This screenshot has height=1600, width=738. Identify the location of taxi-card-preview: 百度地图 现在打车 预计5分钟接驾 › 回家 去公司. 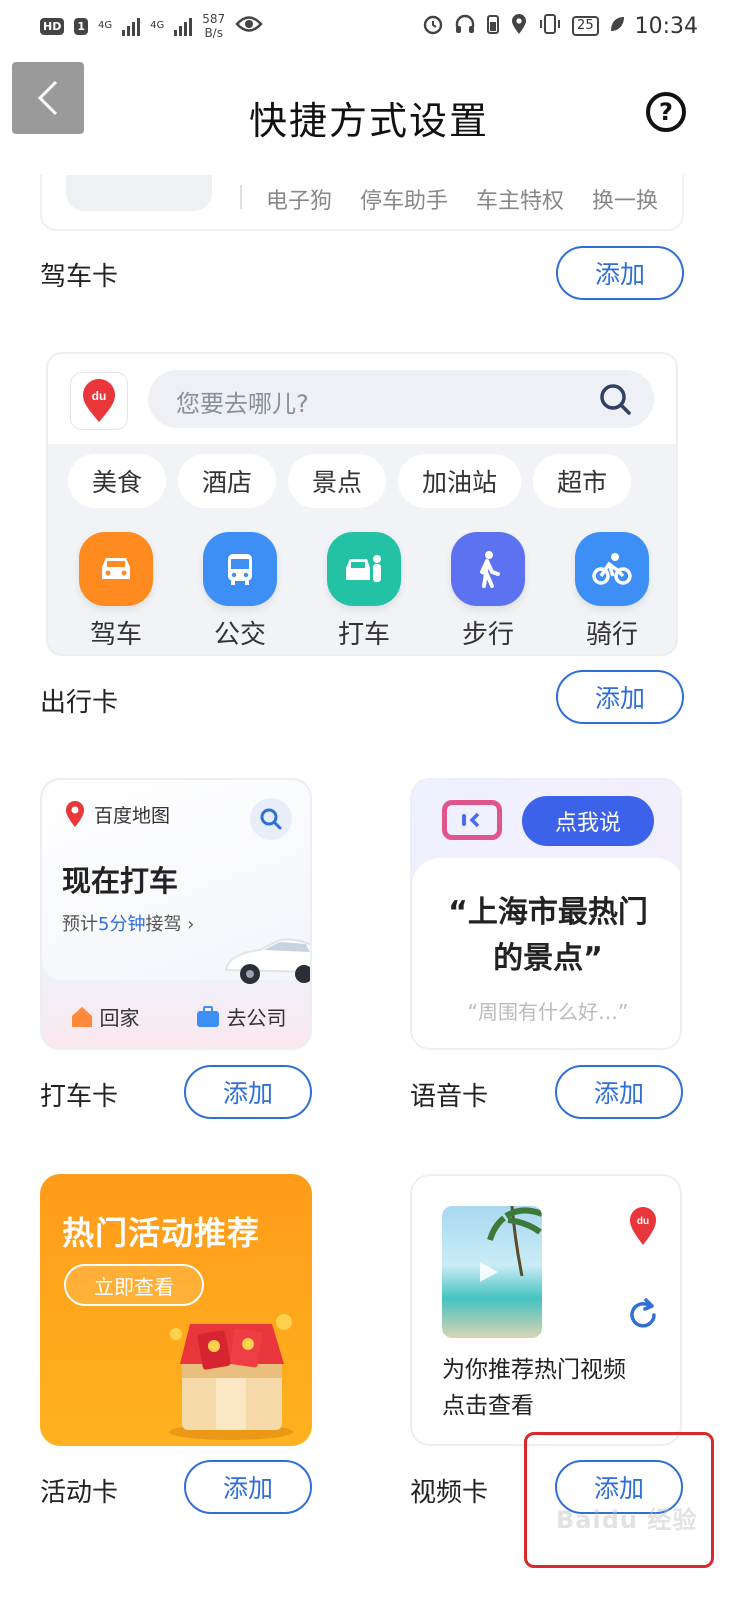
(176, 914).